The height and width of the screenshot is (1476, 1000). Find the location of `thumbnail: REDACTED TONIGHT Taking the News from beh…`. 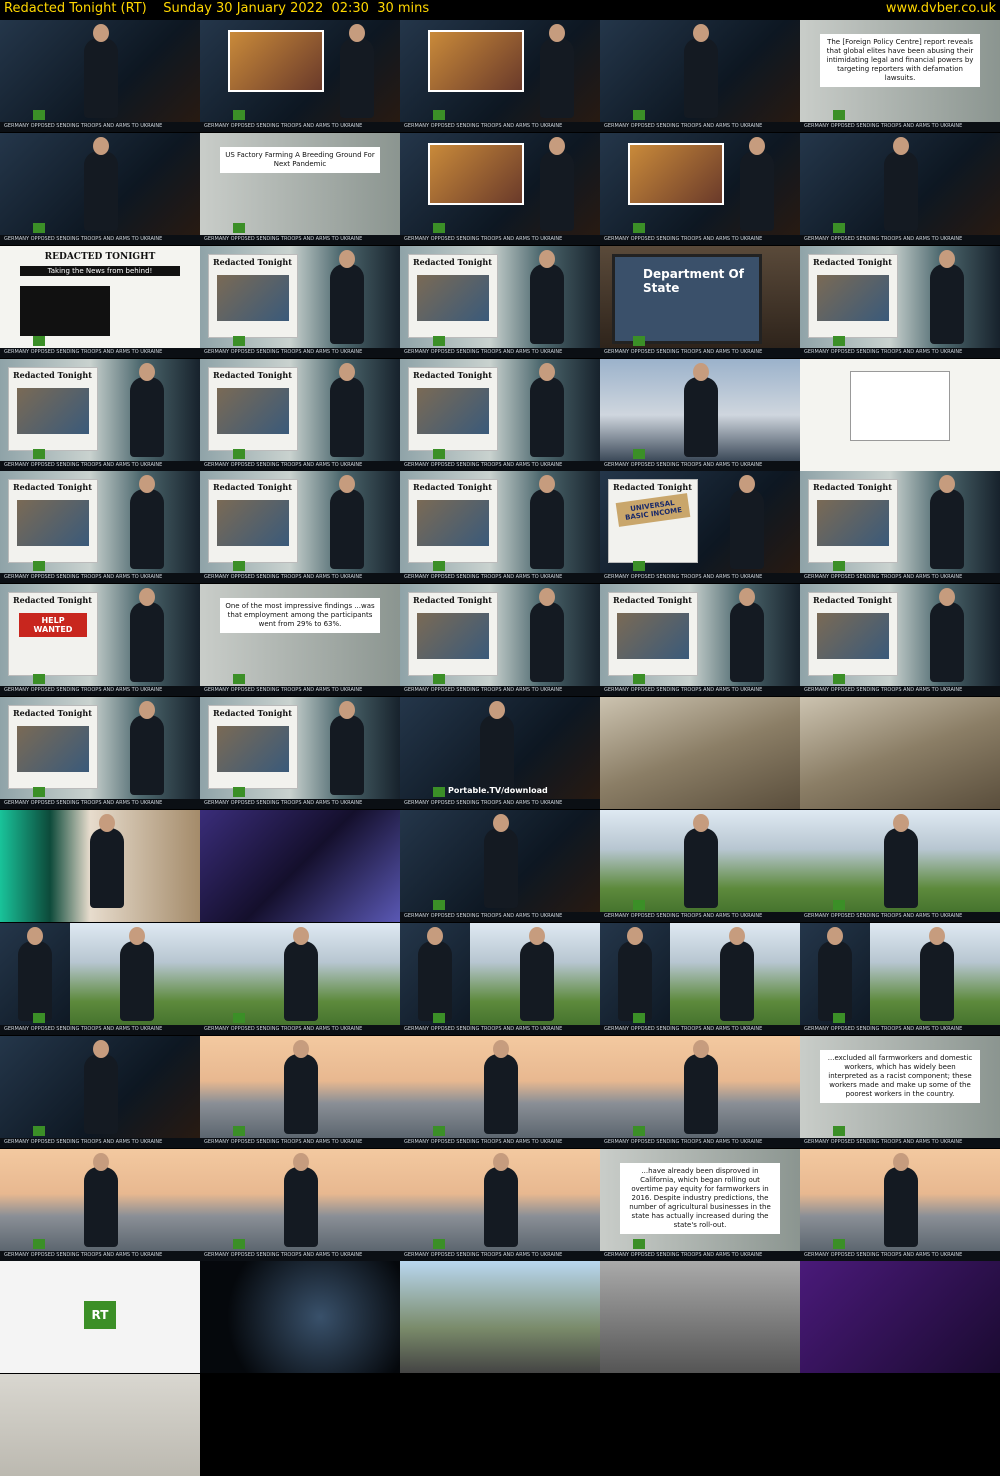

thumbnail: REDACTED TONIGHT Taking the News from beh… is located at coordinates (100, 301).